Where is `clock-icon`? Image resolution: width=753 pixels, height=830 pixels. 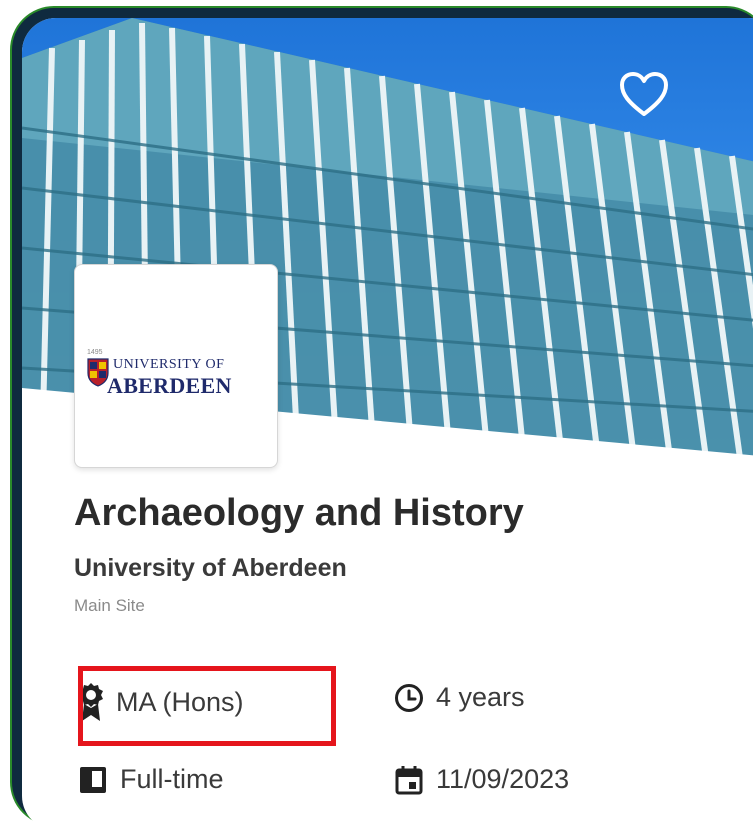 clock-icon is located at coordinates (409, 697).